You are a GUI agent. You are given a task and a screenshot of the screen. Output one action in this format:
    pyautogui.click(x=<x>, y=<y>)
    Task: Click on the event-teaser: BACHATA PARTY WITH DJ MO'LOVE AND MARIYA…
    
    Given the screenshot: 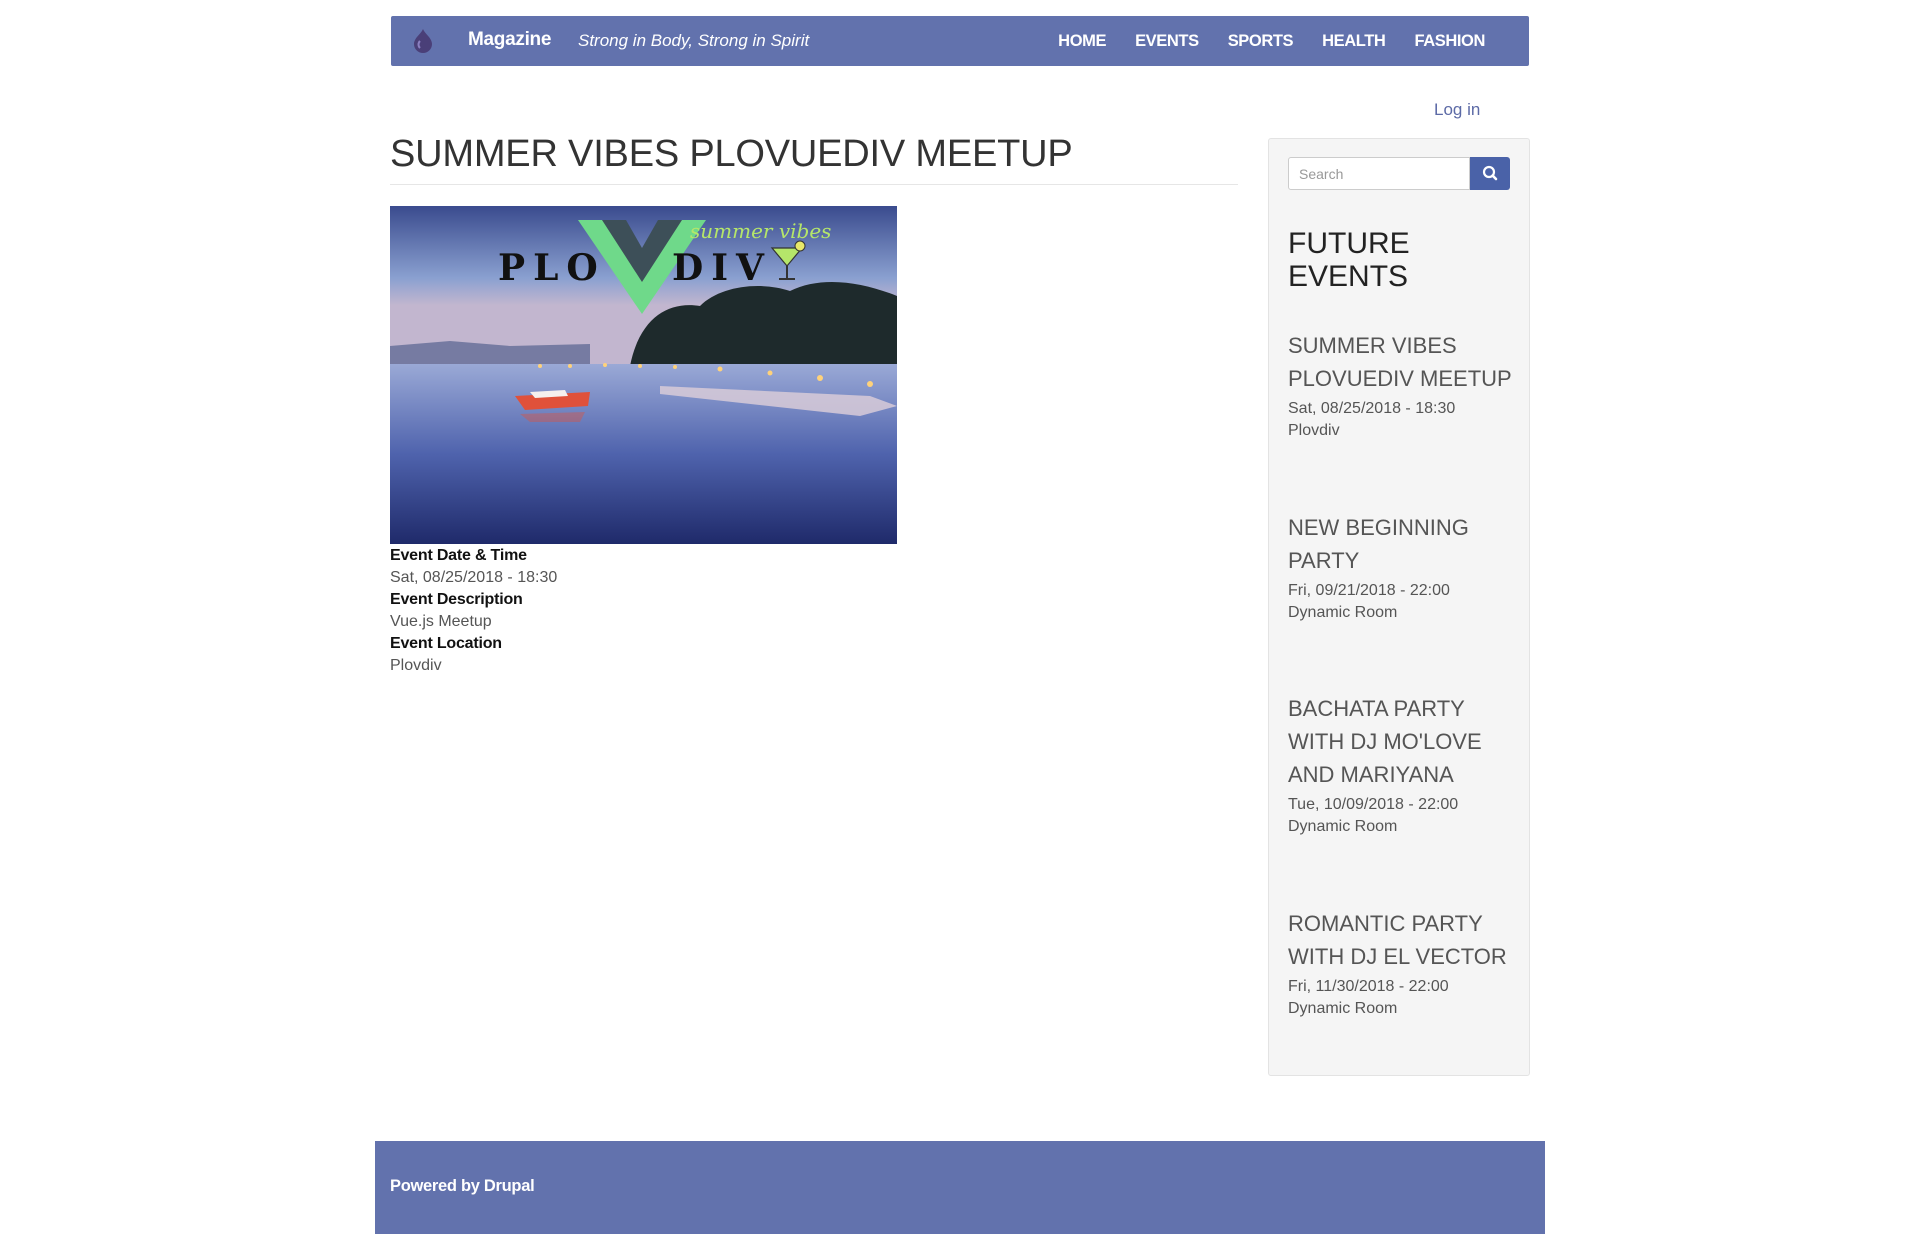 What is the action you would take?
    pyautogui.click(x=1400, y=765)
    